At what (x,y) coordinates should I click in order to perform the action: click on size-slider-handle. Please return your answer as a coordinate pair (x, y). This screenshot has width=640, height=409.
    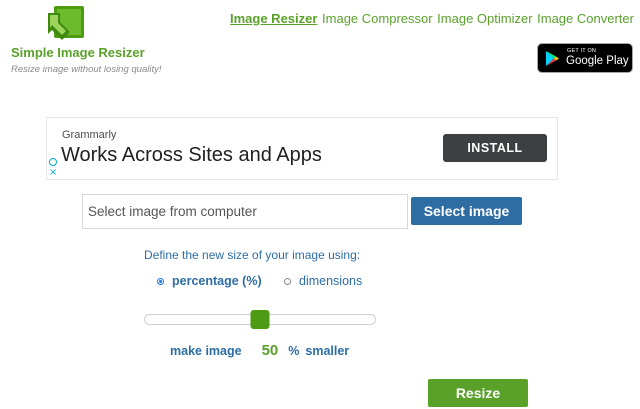
    Looking at the image, I should click on (260, 319).